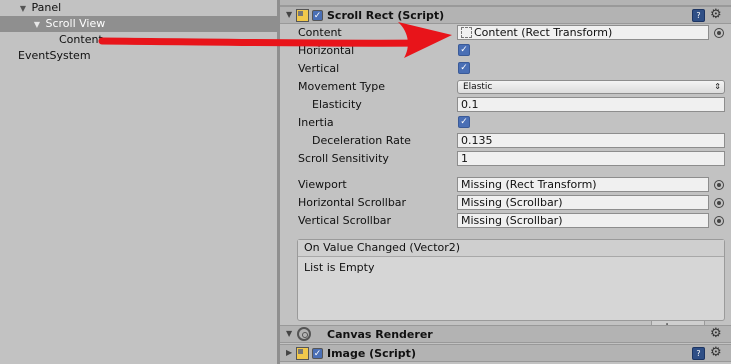 This screenshot has width=731, height=364. What do you see at coordinates (380, 334) in the screenshot?
I see `component-title: Canvas Renderer` at bounding box center [380, 334].